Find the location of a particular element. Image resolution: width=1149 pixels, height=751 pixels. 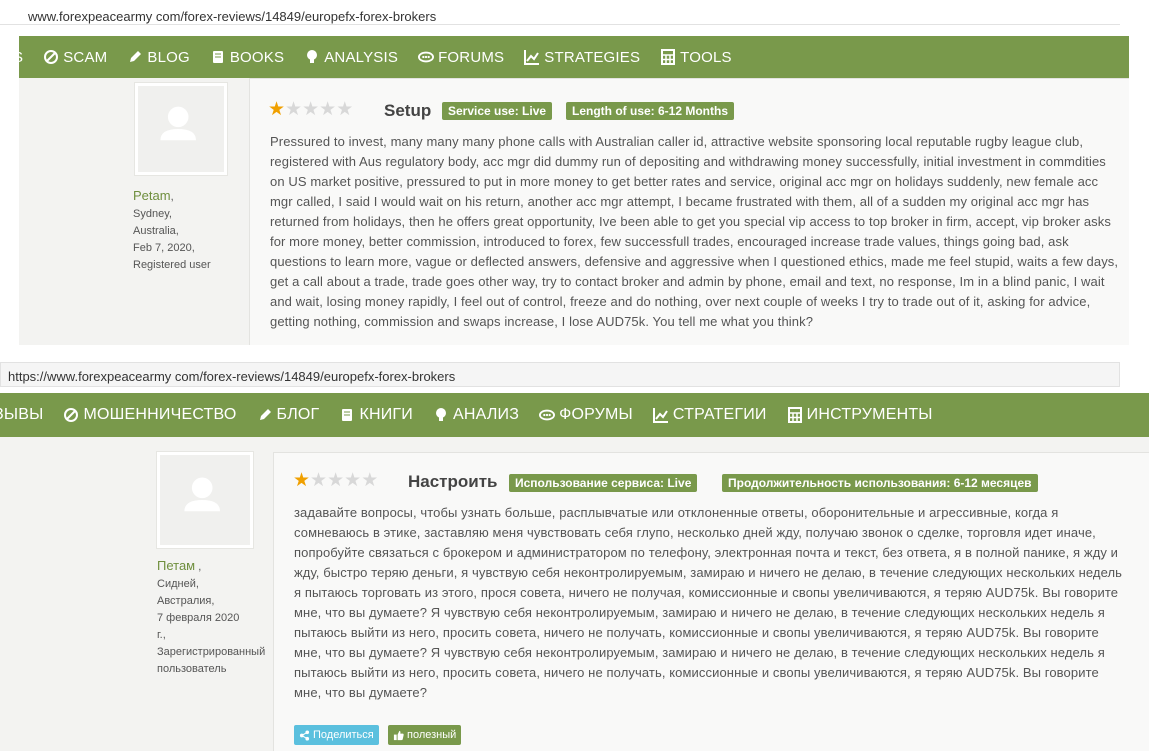

nav-item-strategies: СТРАТЕГИИ is located at coordinates (709, 415).